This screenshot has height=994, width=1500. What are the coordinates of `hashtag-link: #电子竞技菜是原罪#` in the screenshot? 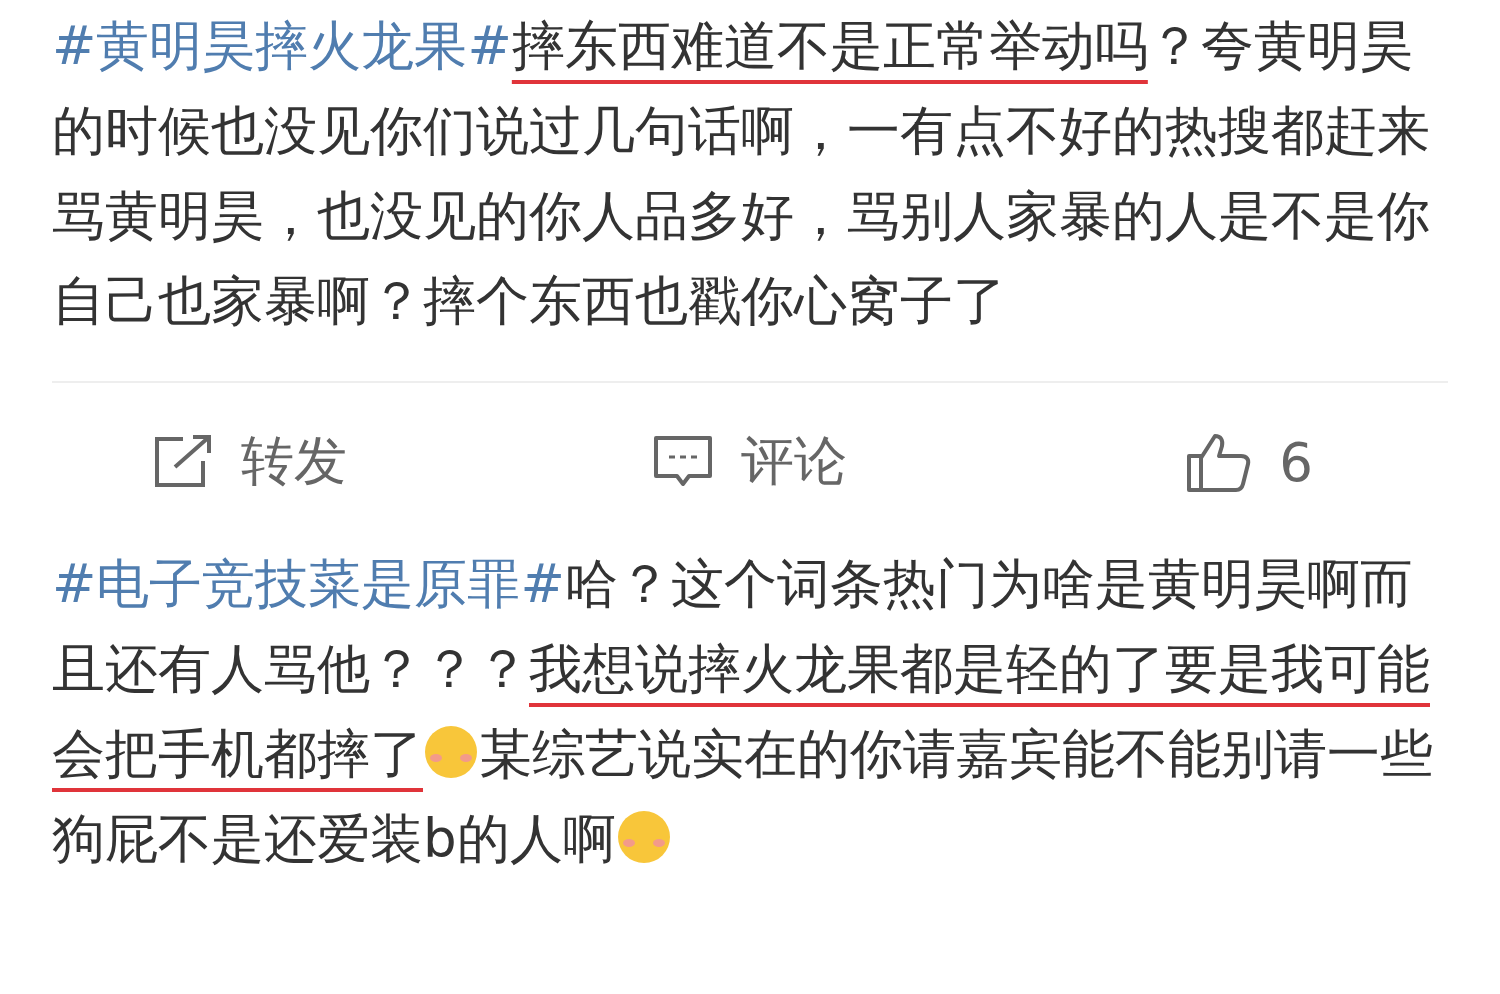 It's located at (308, 583).